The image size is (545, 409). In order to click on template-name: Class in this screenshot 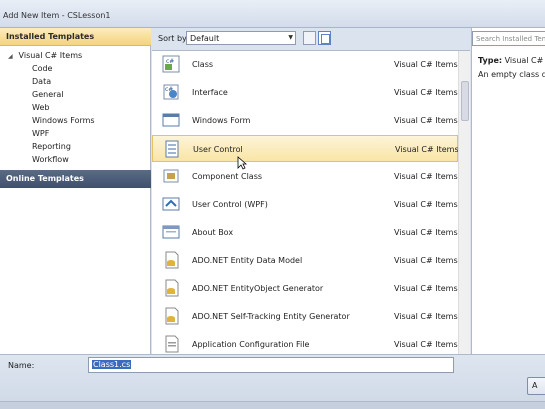, I will do `click(203, 64)`.